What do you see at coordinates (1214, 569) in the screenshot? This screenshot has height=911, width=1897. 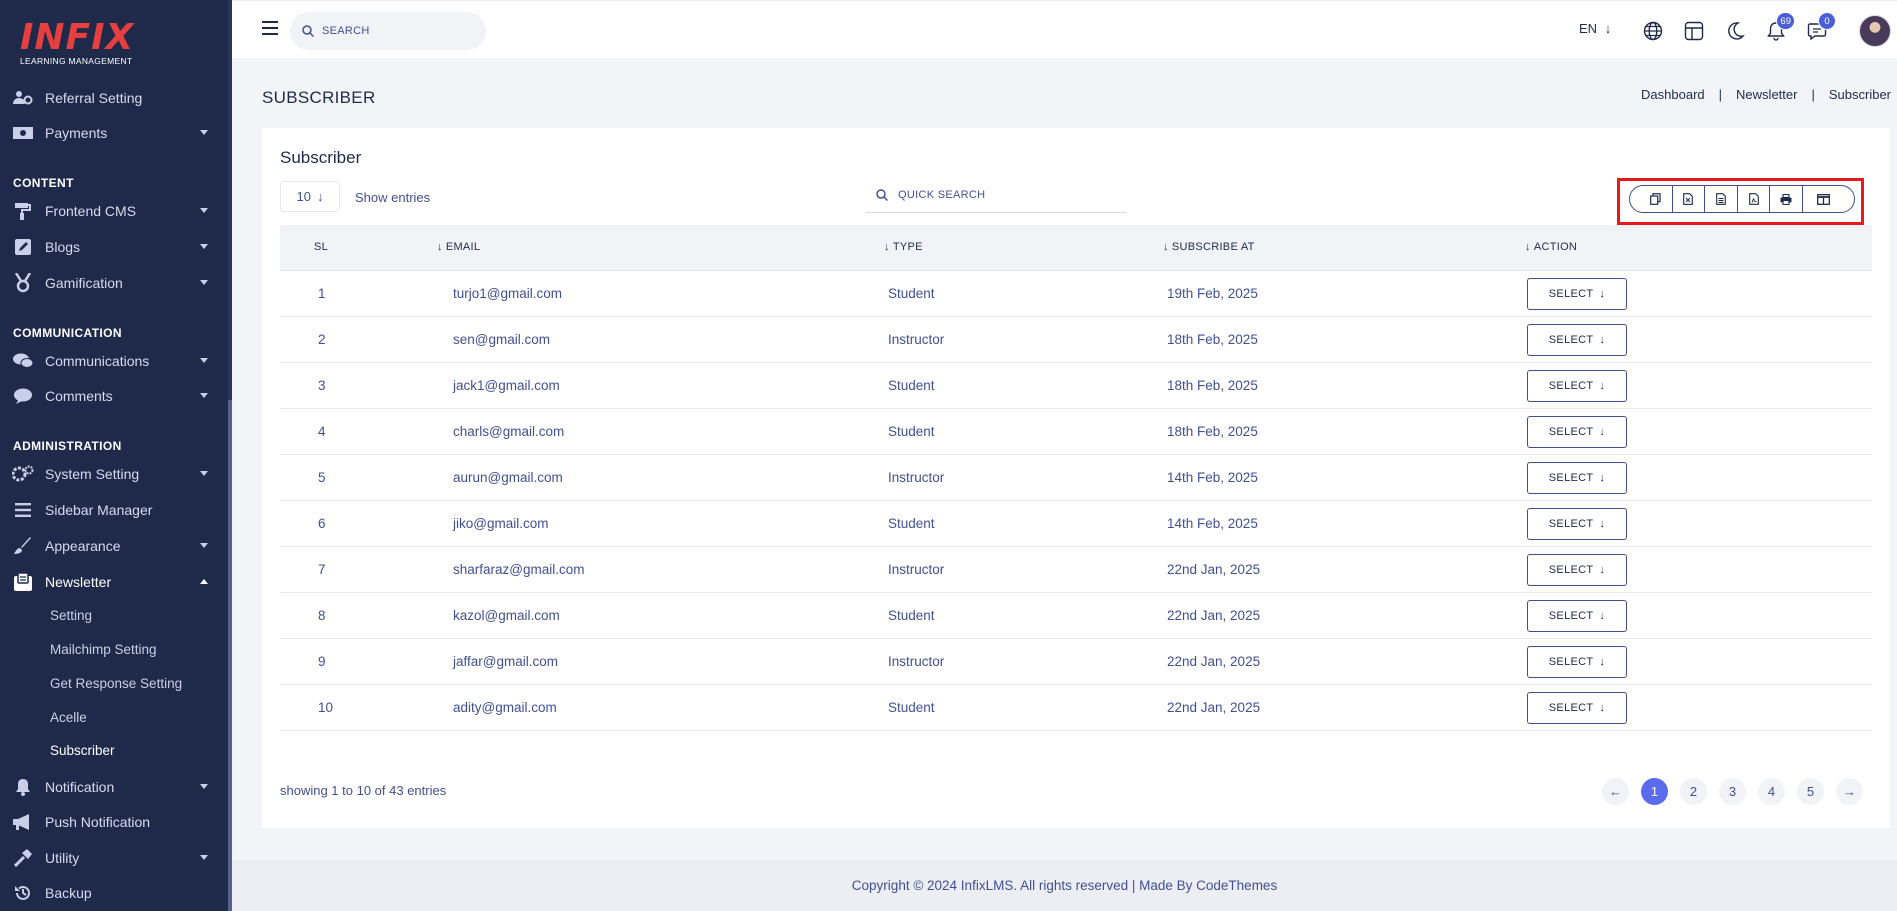 I see `cell-subscribe-at: 22nd Jan, 2025` at bounding box center [1214, 569].